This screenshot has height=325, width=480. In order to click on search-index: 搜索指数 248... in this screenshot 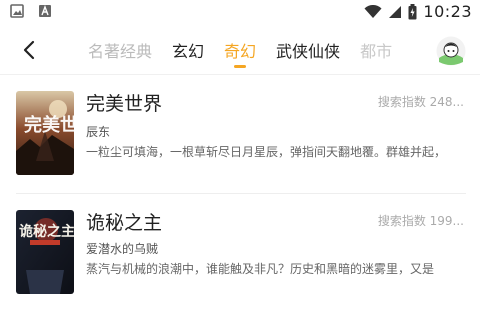, I will do `click(420, 102)`.